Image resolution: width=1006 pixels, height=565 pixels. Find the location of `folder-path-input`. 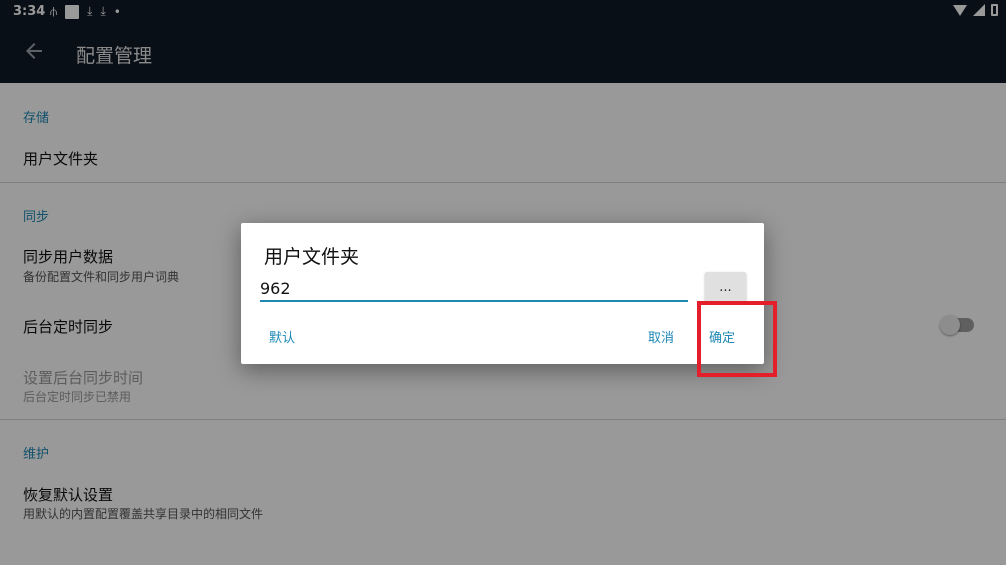

folder-path-input is located at coordinates (474, 289).